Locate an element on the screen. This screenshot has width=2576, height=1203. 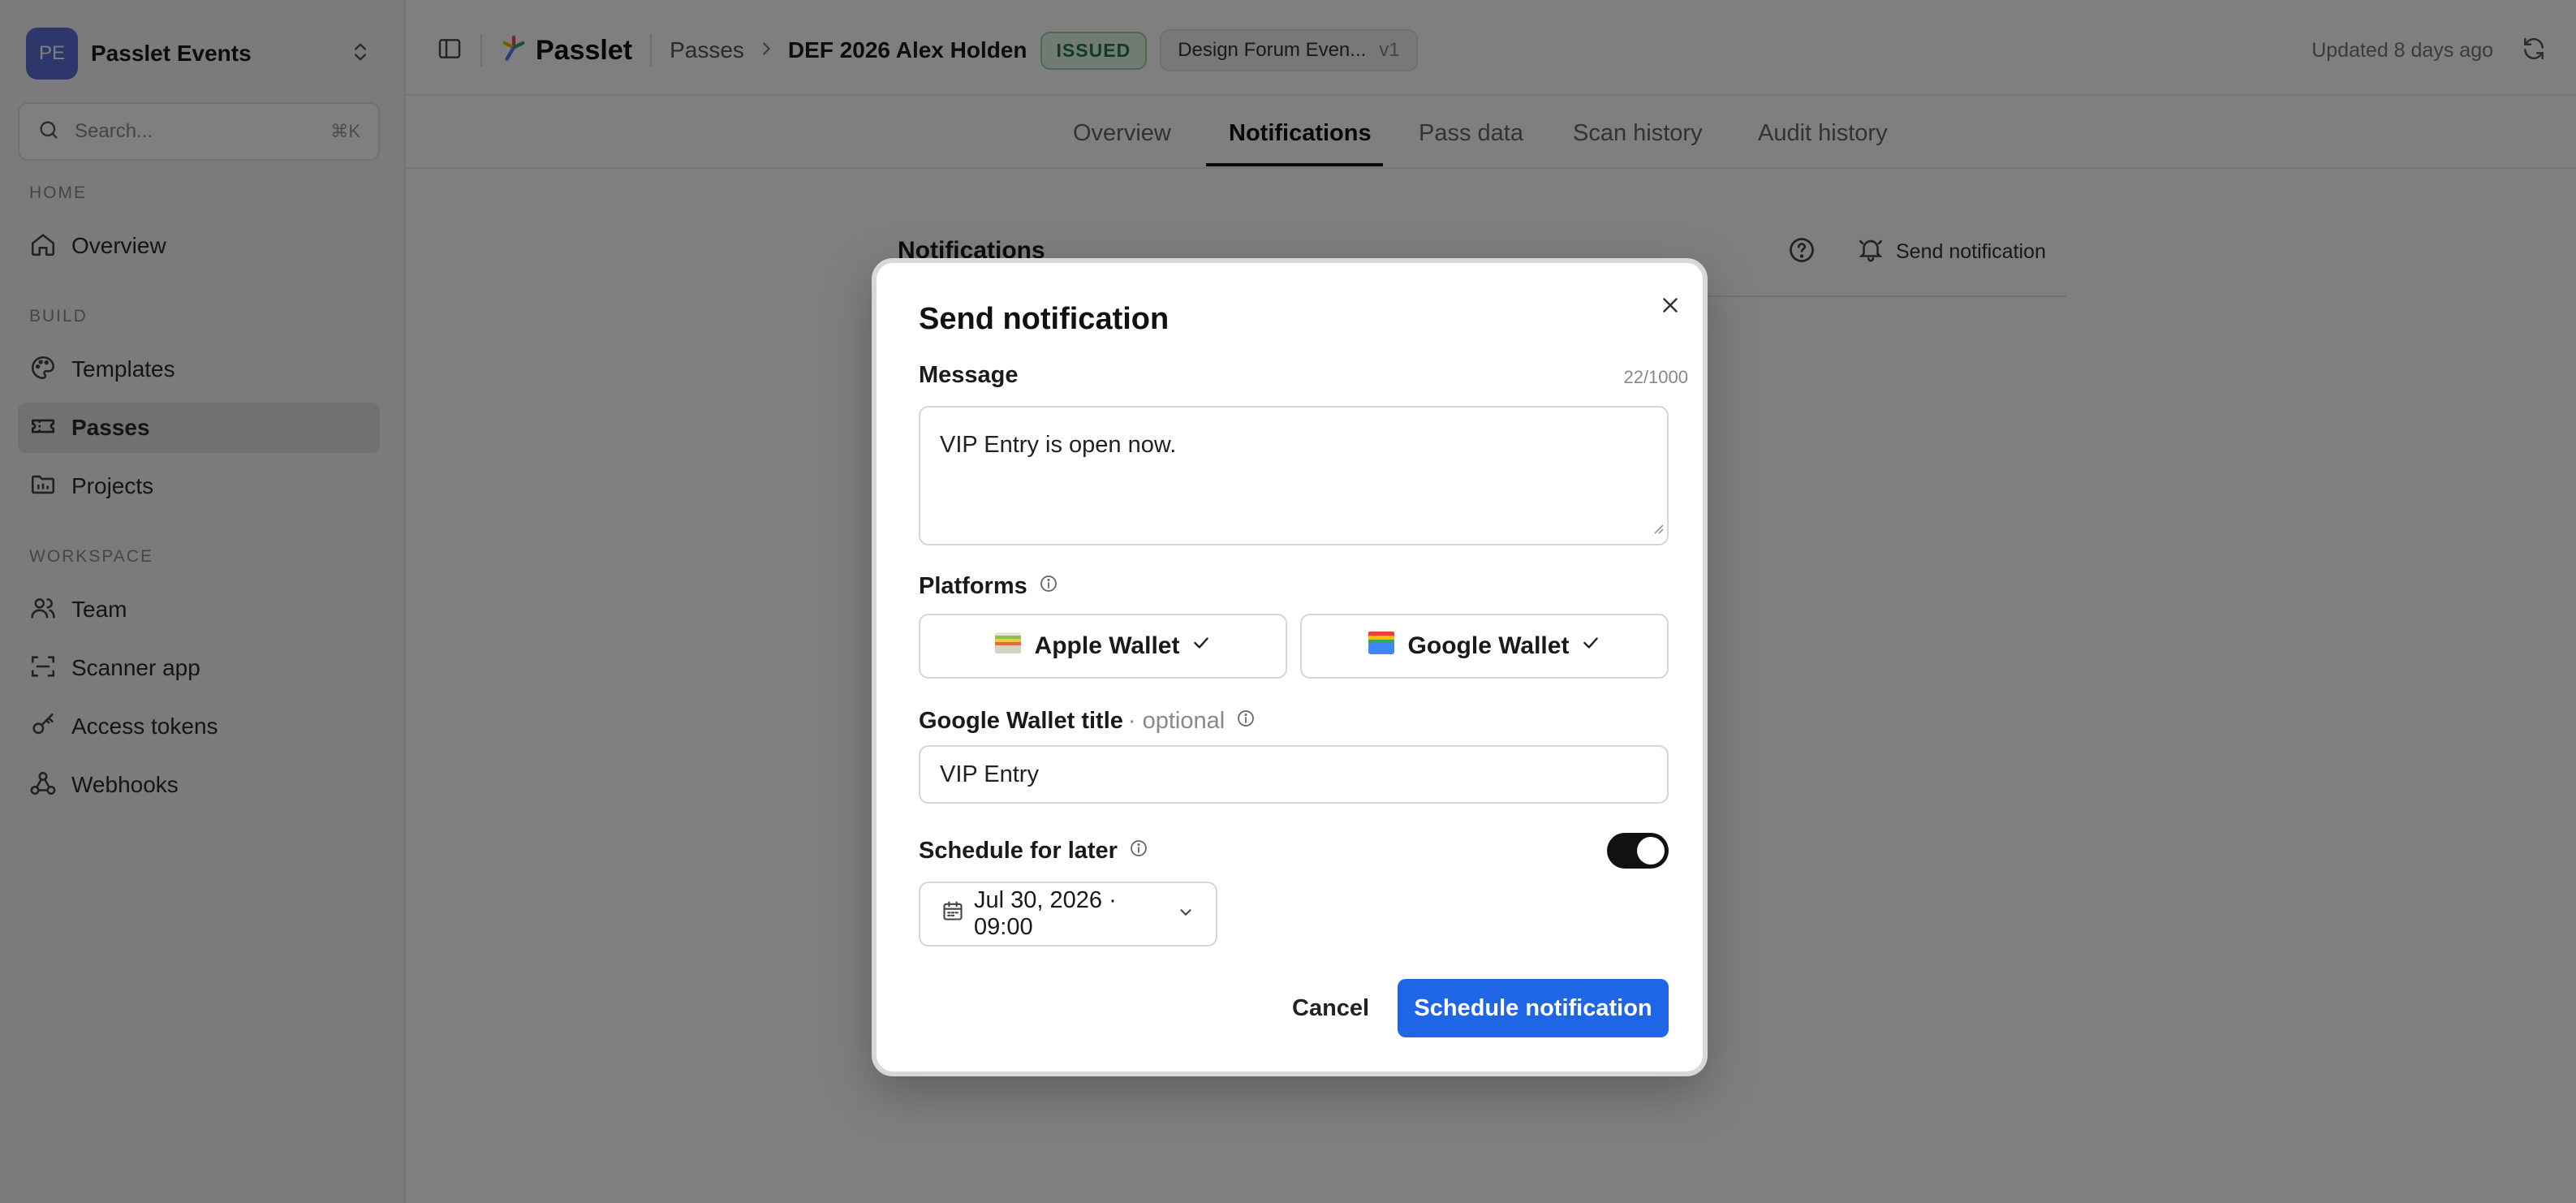
apple-wallet-icon is located at coordinates (1008, 647).